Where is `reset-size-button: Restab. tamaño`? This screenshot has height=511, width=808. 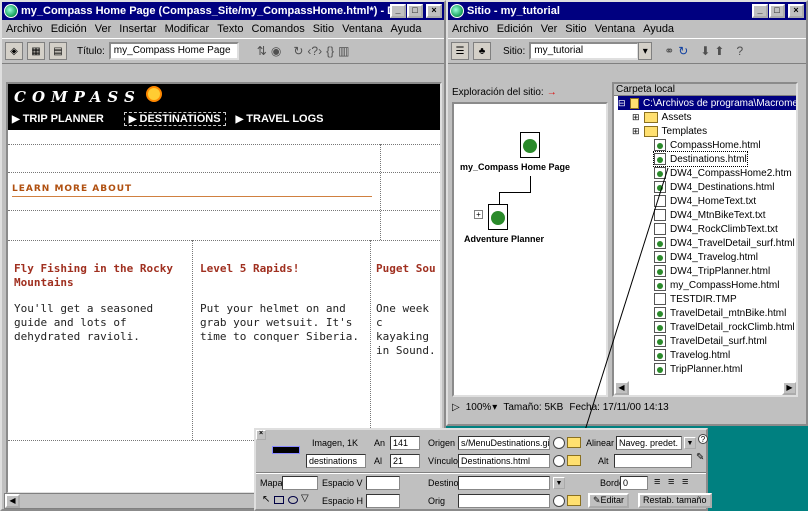
reset-size-button: Restab. tamaño is located at coordinates (675, 500).